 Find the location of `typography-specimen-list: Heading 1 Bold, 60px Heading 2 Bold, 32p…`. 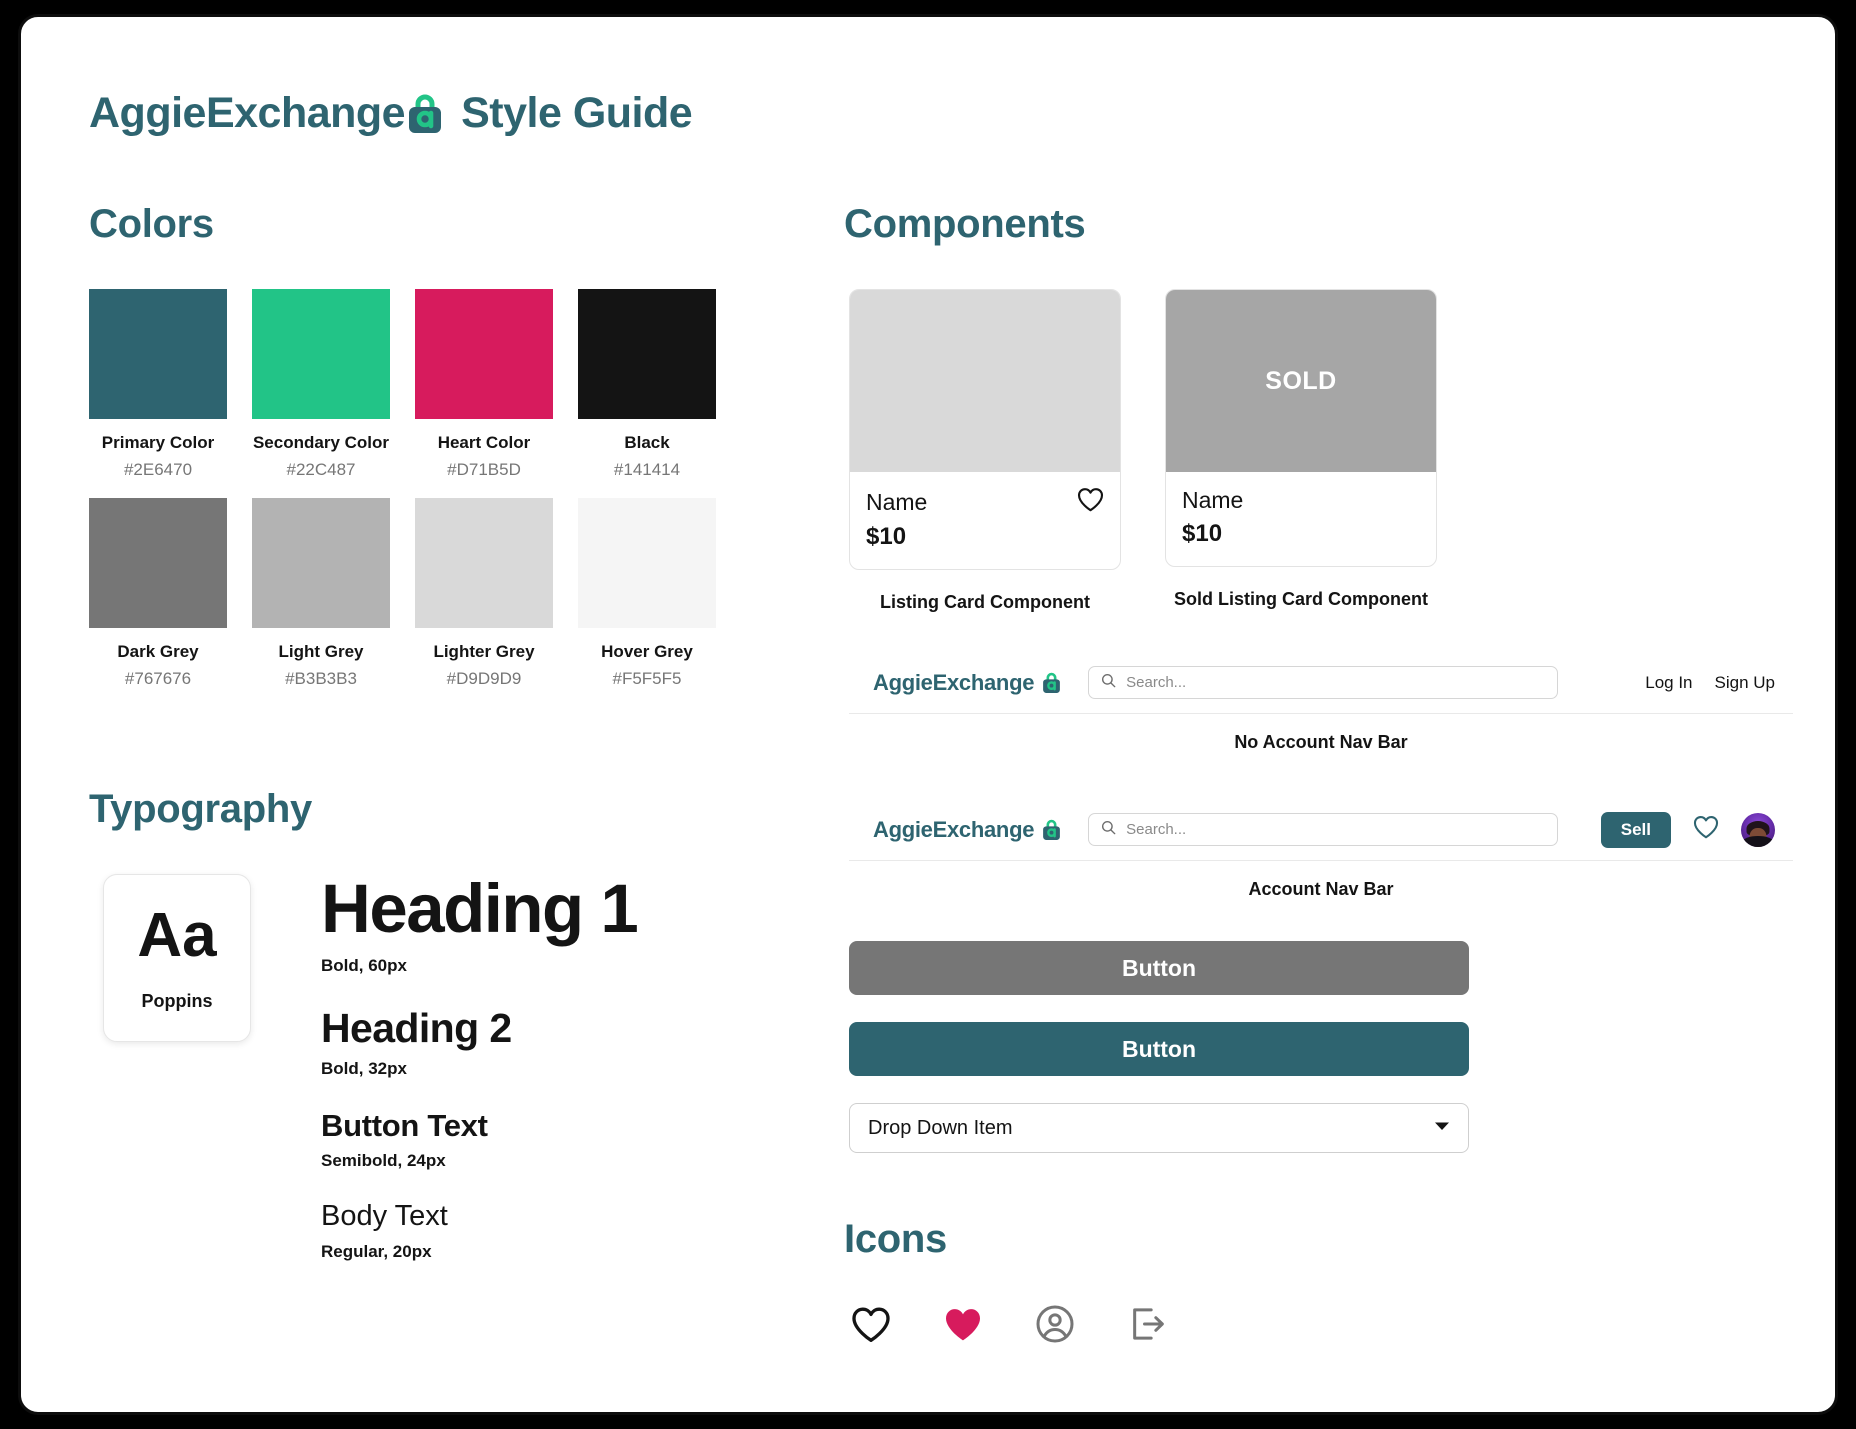

typography-specimen-list: Heading 1 Bold, 60px Heading 2 Bold, 32p… is located at coordinates (536, 1070).